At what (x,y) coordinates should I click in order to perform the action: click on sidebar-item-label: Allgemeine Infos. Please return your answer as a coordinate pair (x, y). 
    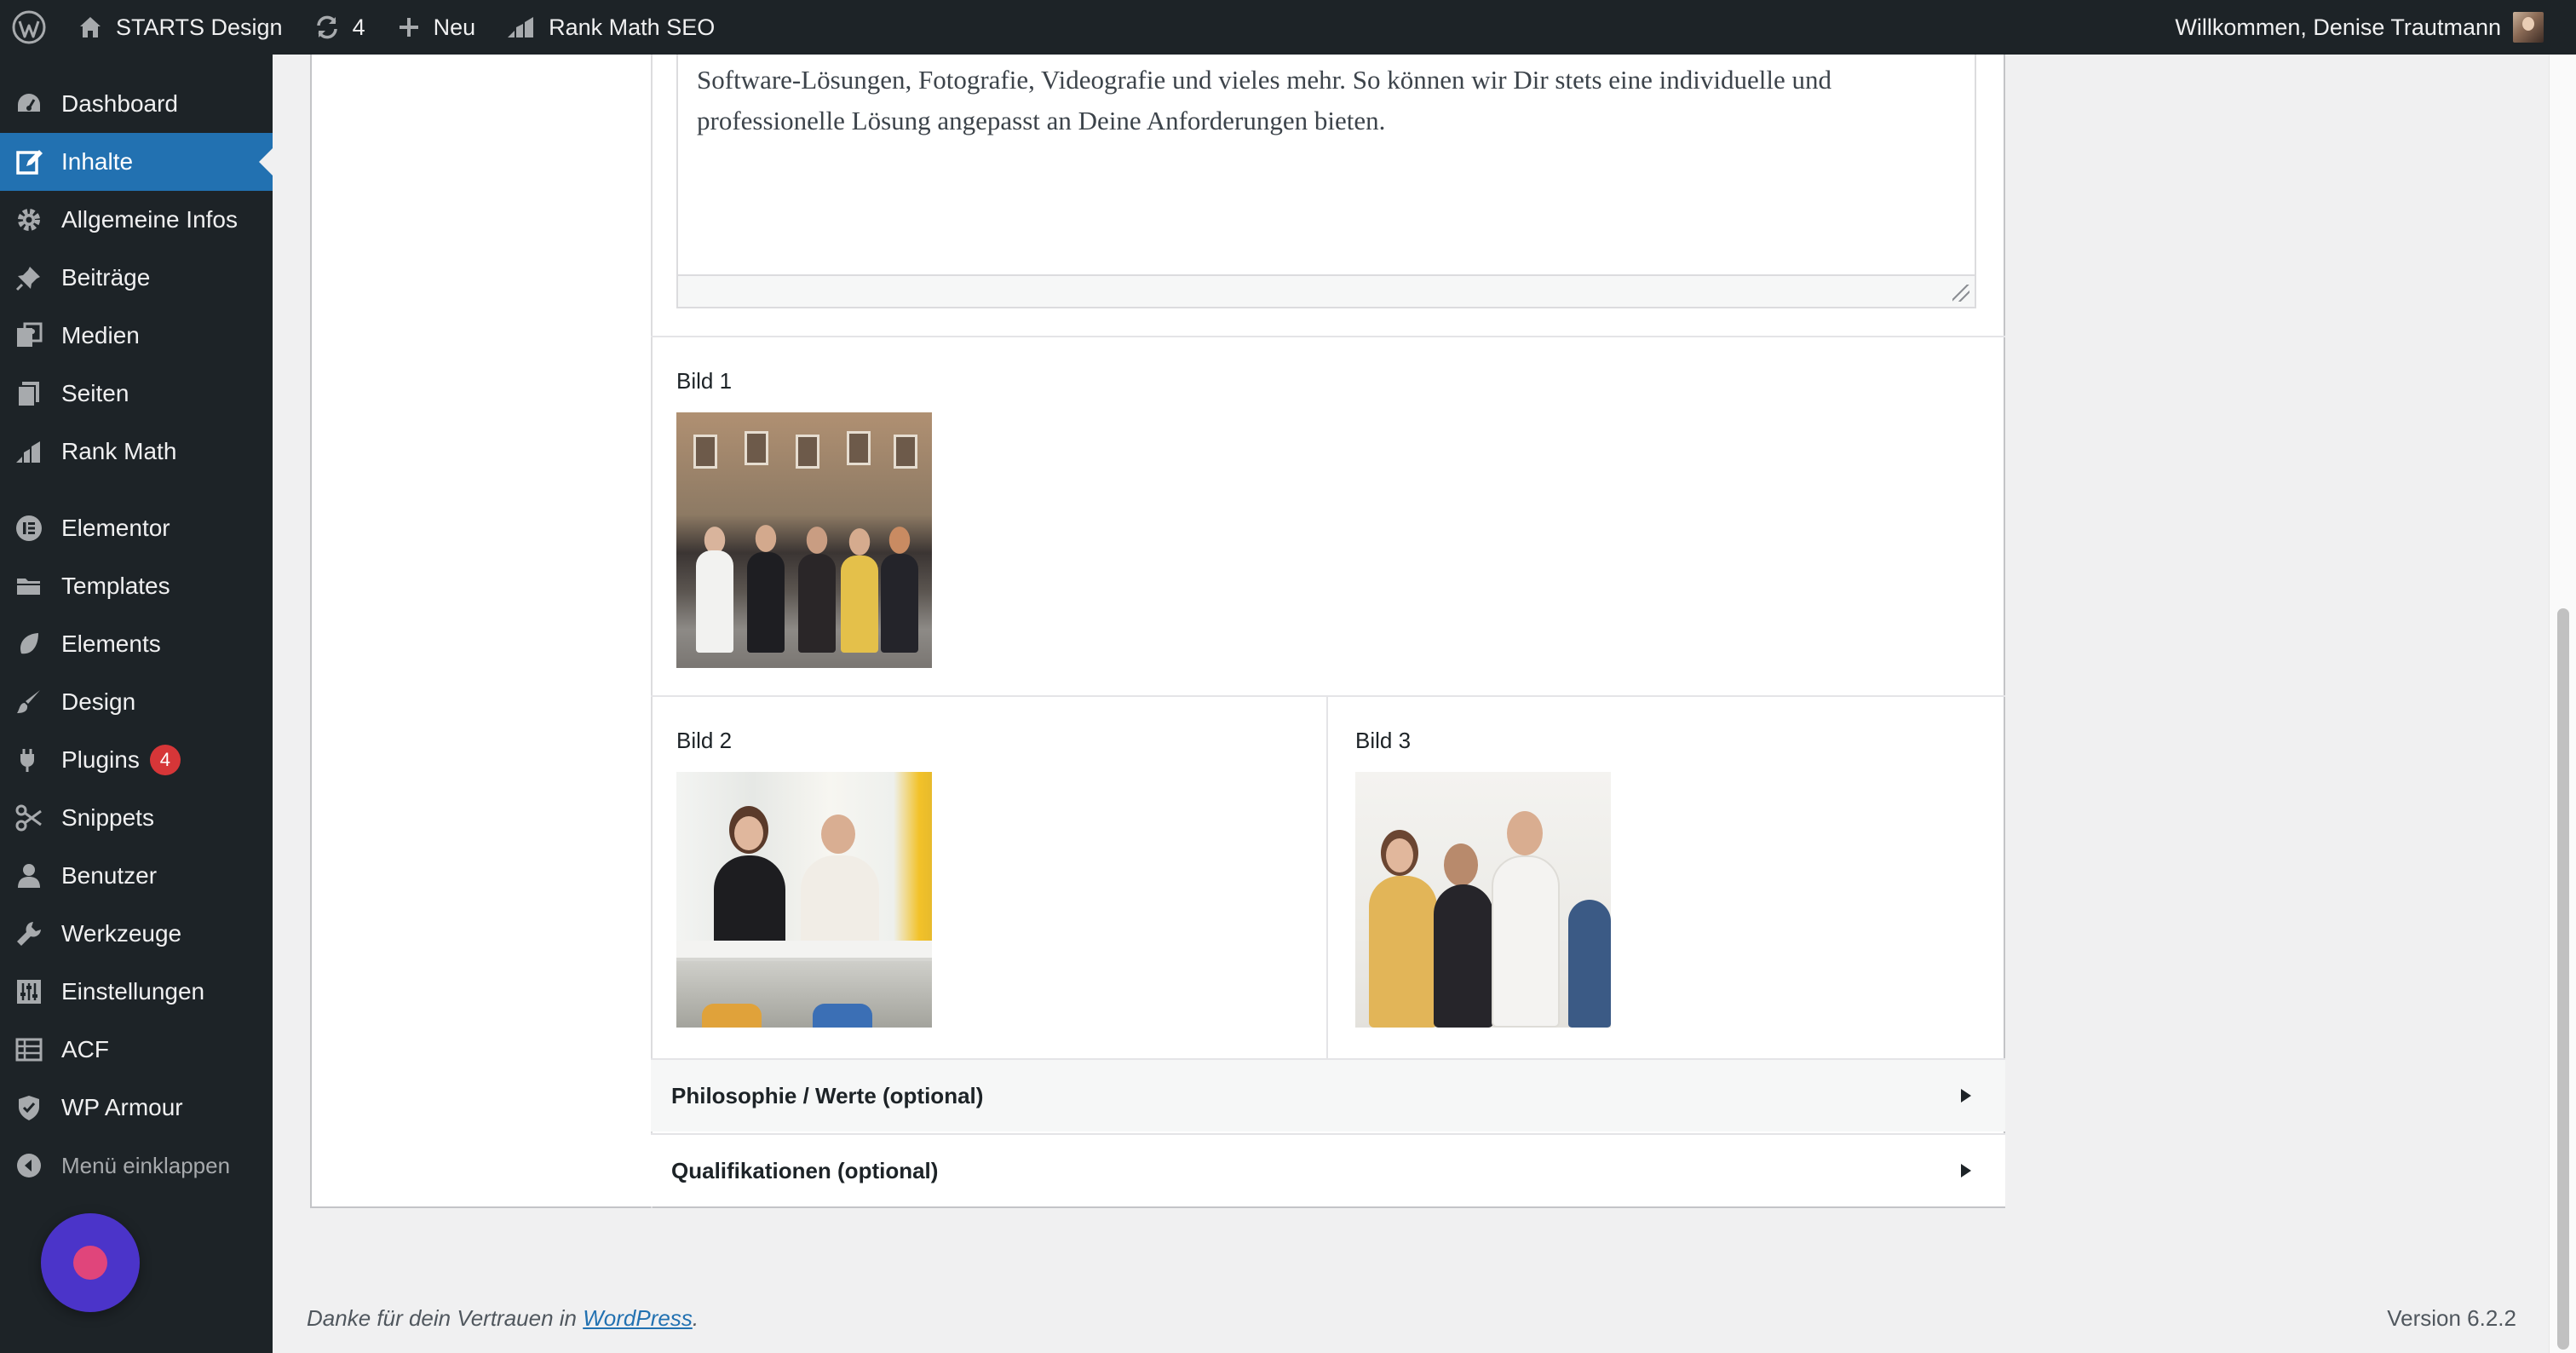
    Looking at the image, I should click on (150, 219).